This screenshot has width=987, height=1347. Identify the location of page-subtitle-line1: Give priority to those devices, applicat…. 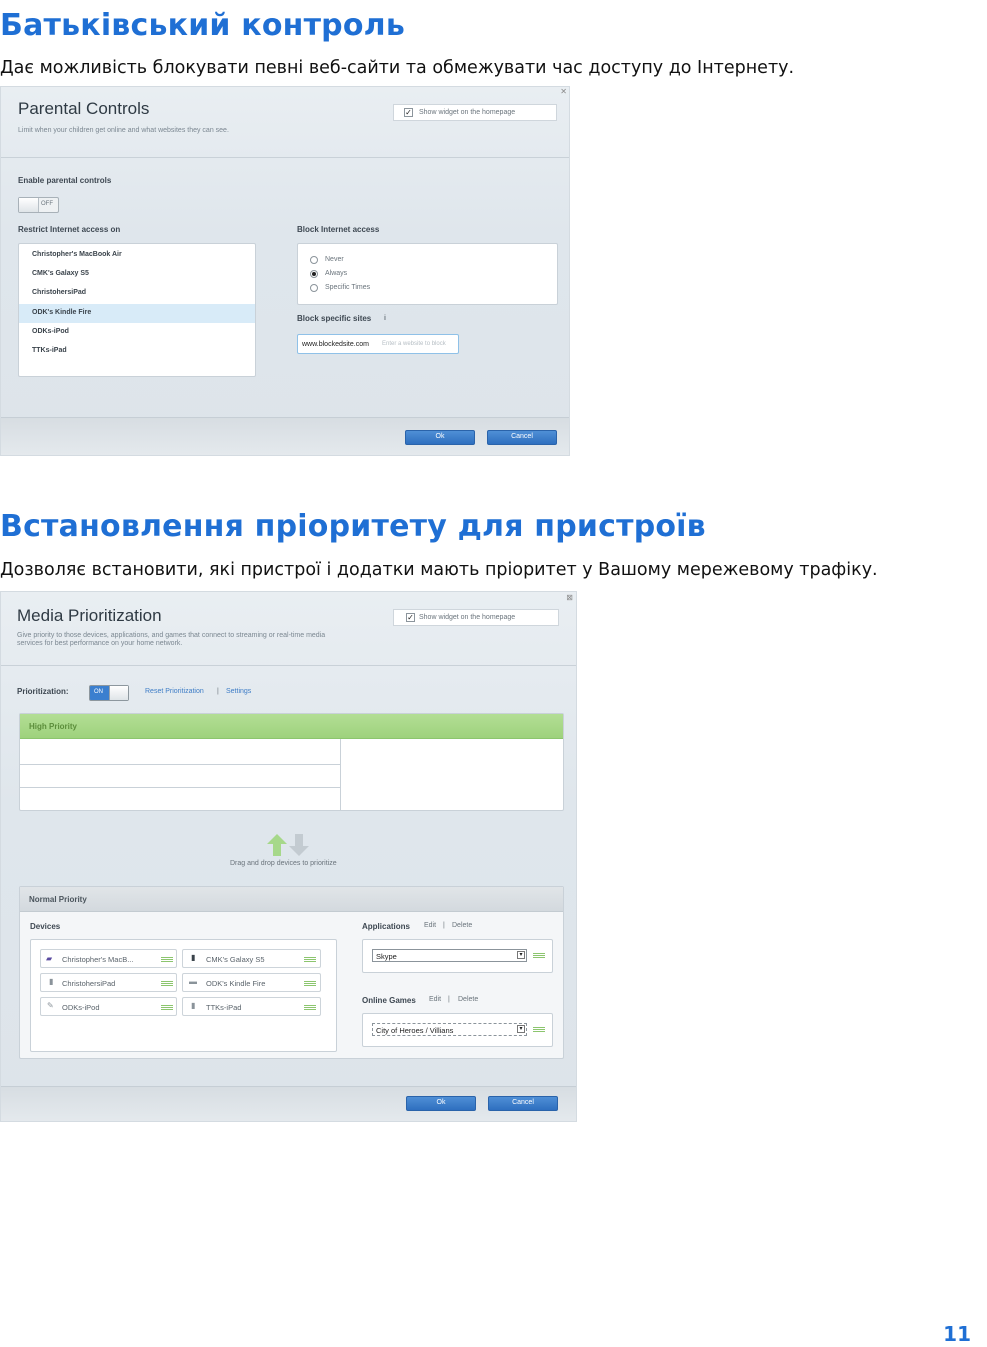
(171, 635).